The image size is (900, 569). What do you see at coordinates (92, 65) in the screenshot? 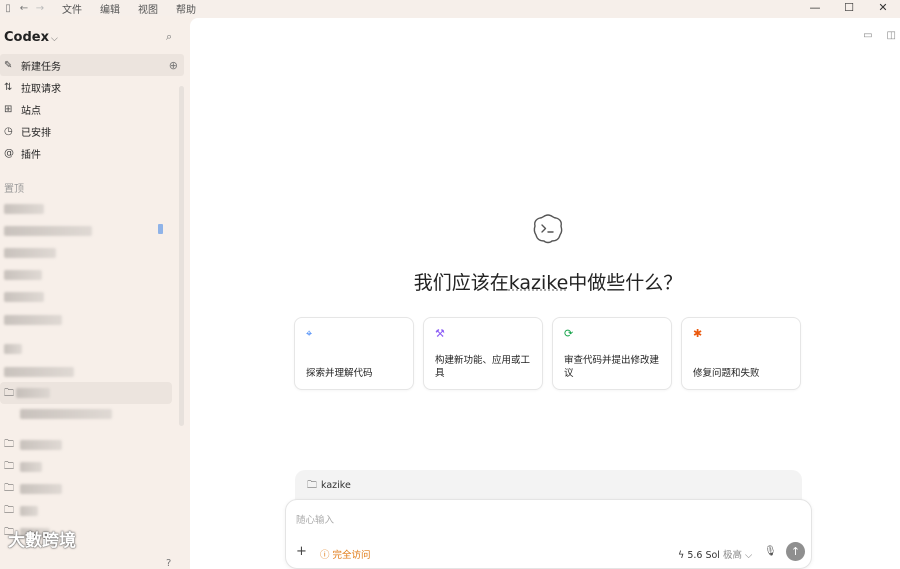
I see `sidebar-item-new-task: ✎ 新建任务 ⊕` at bounding box center [92, 65].